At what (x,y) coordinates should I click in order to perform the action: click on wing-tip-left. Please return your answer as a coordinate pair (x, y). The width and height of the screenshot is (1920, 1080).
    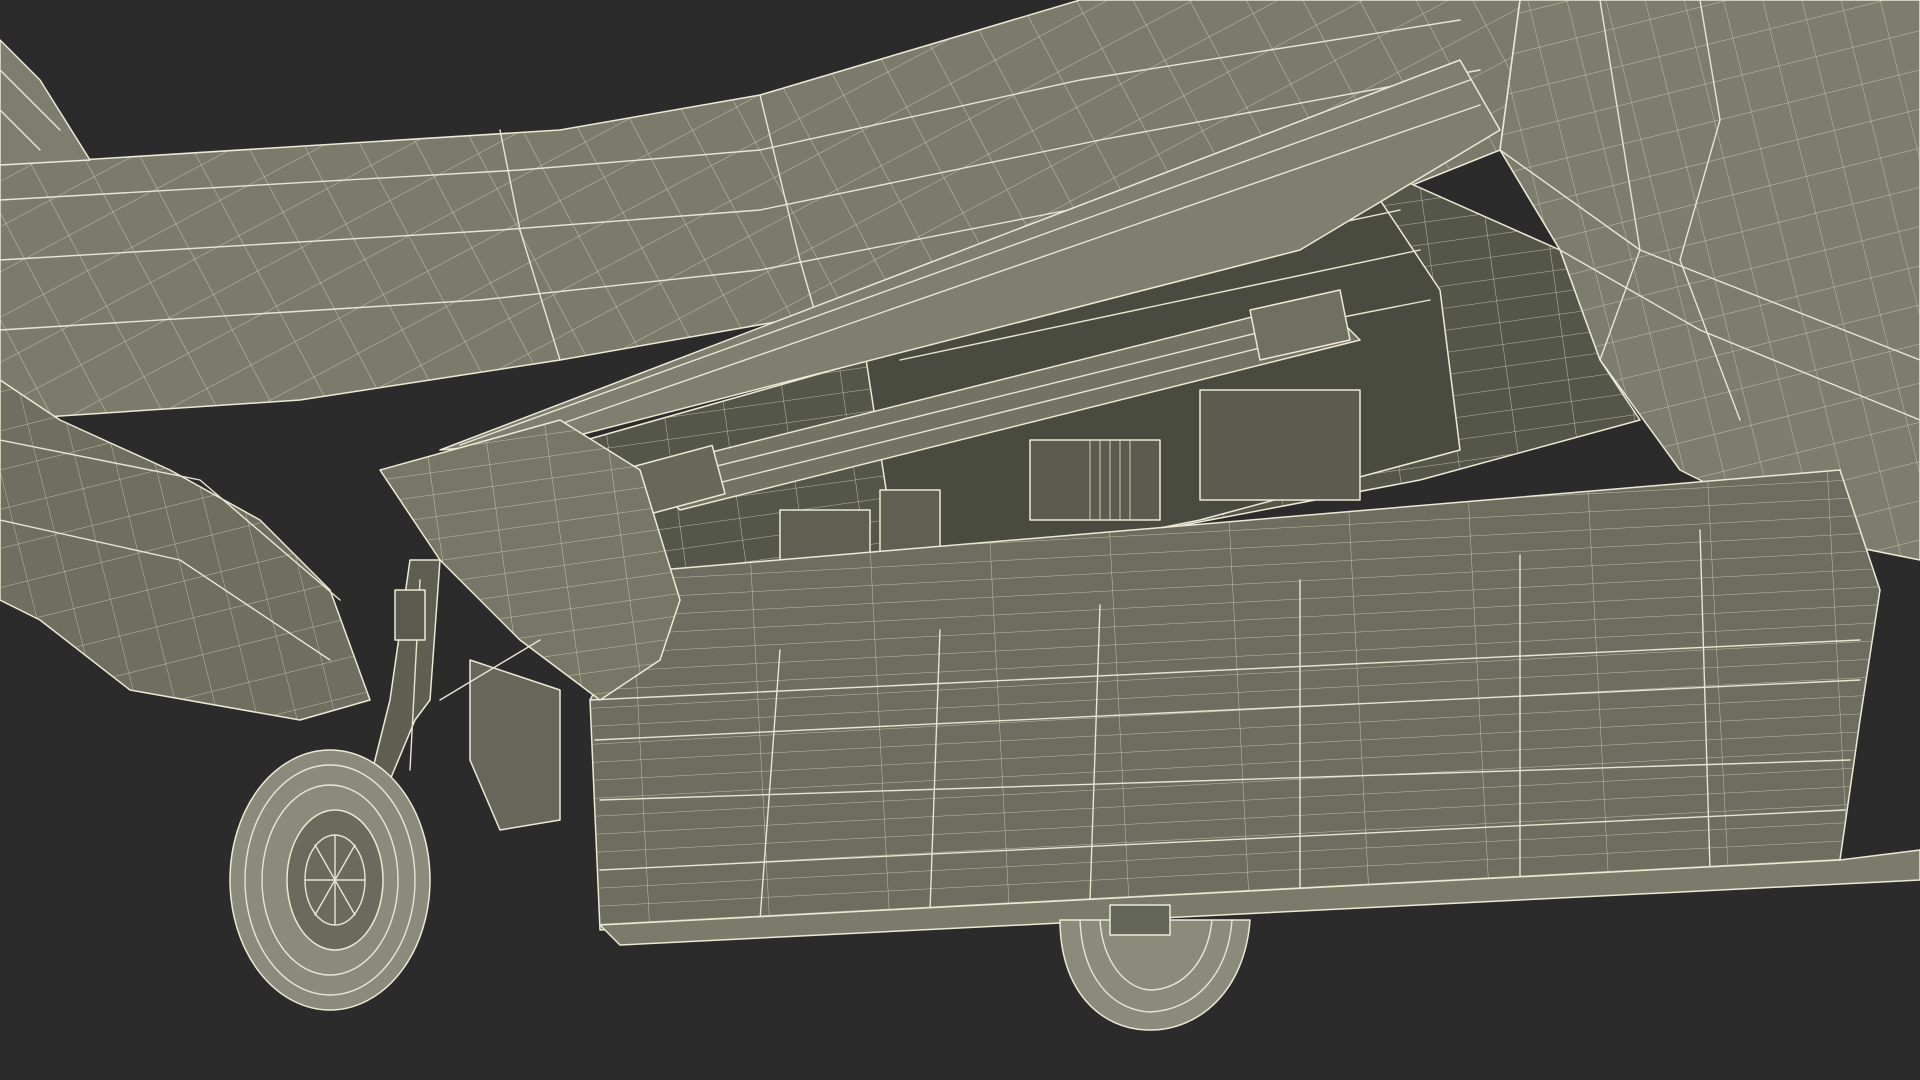
    Looking at the image, I should click on (45, 102).